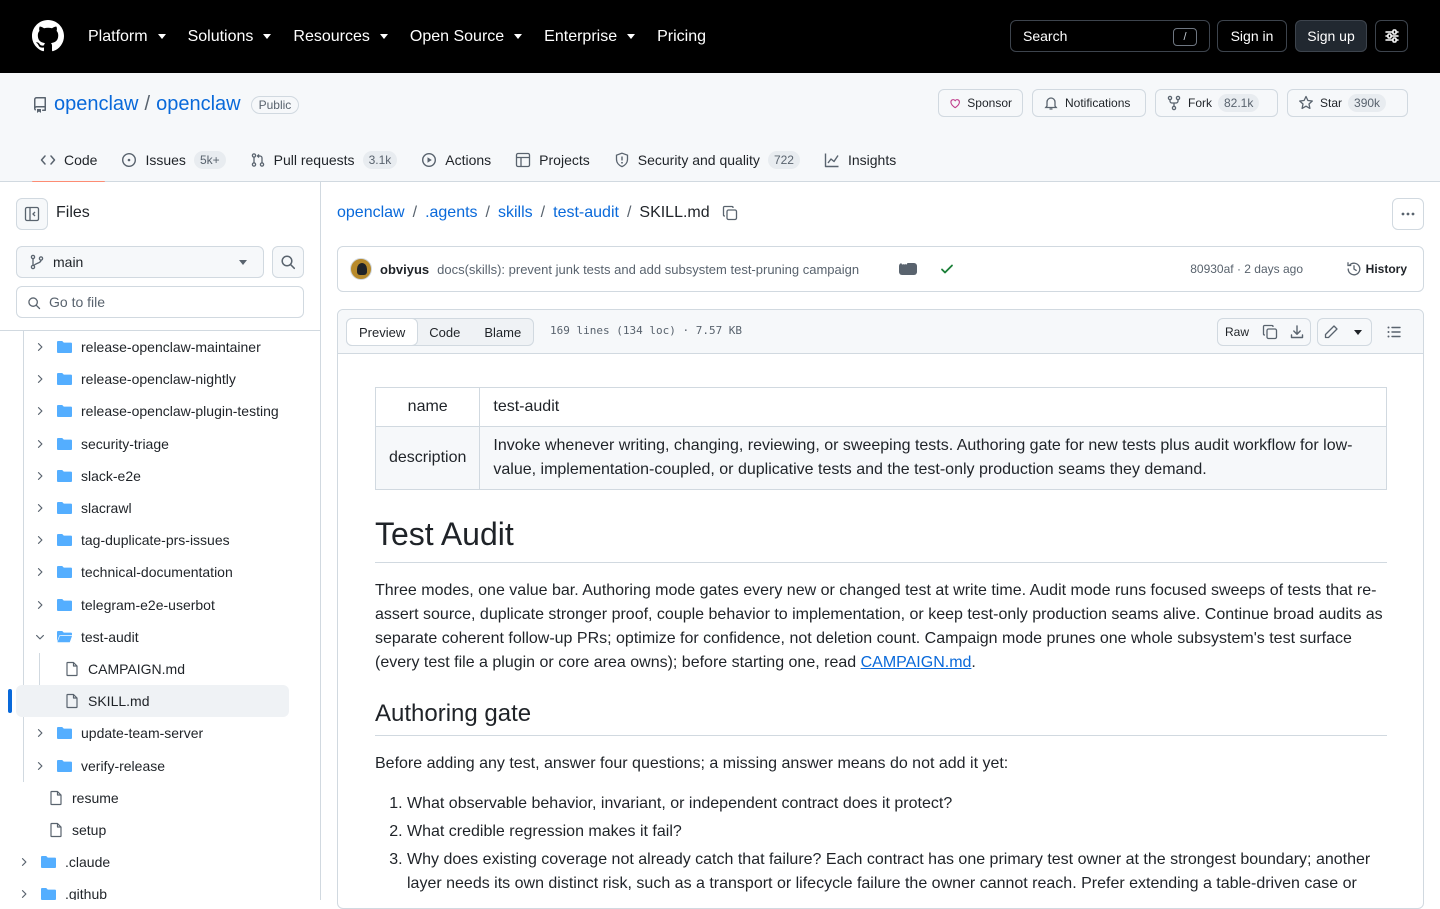 This screenshot has width=1440, height=909. What do you see at coordinates (552, 159) in the screenshot?
I see `tab-projects: Projects` at bounding box center [552, 159].